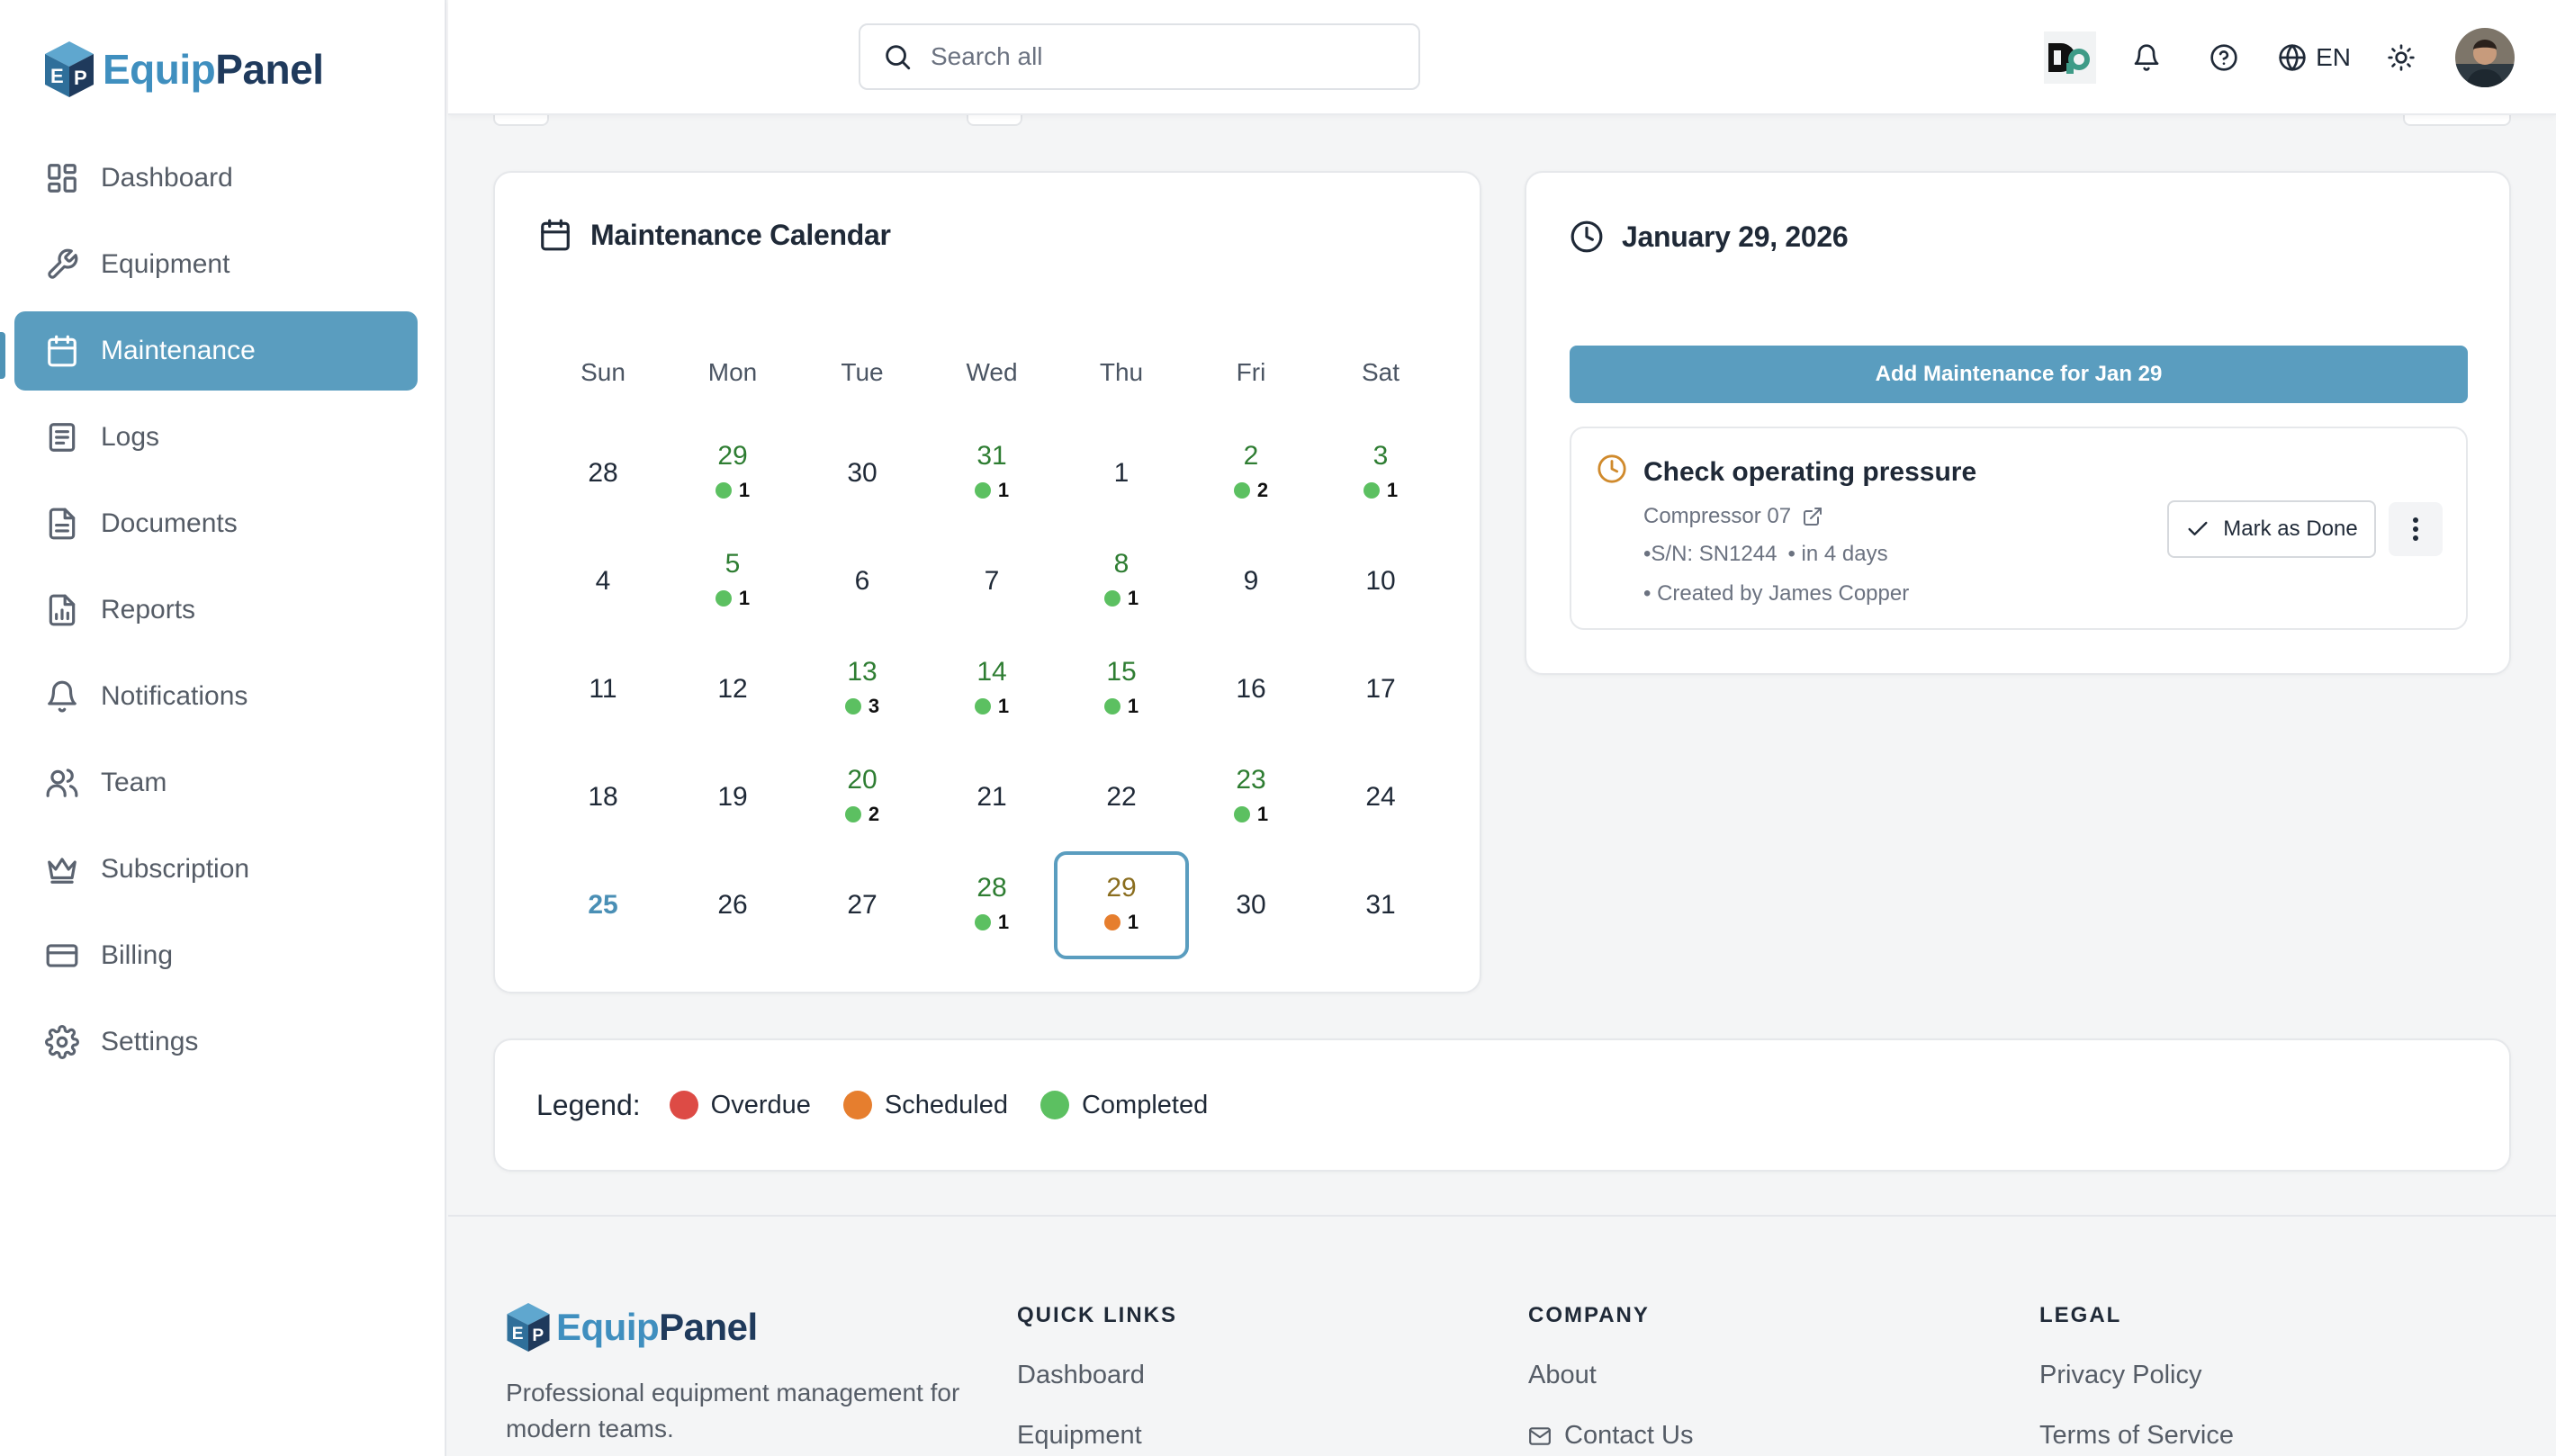  What do you see at coordinates (1121, 689) in the screenshot?
I see `calendar-day: 15 1` at bounding box center [1121, 689].